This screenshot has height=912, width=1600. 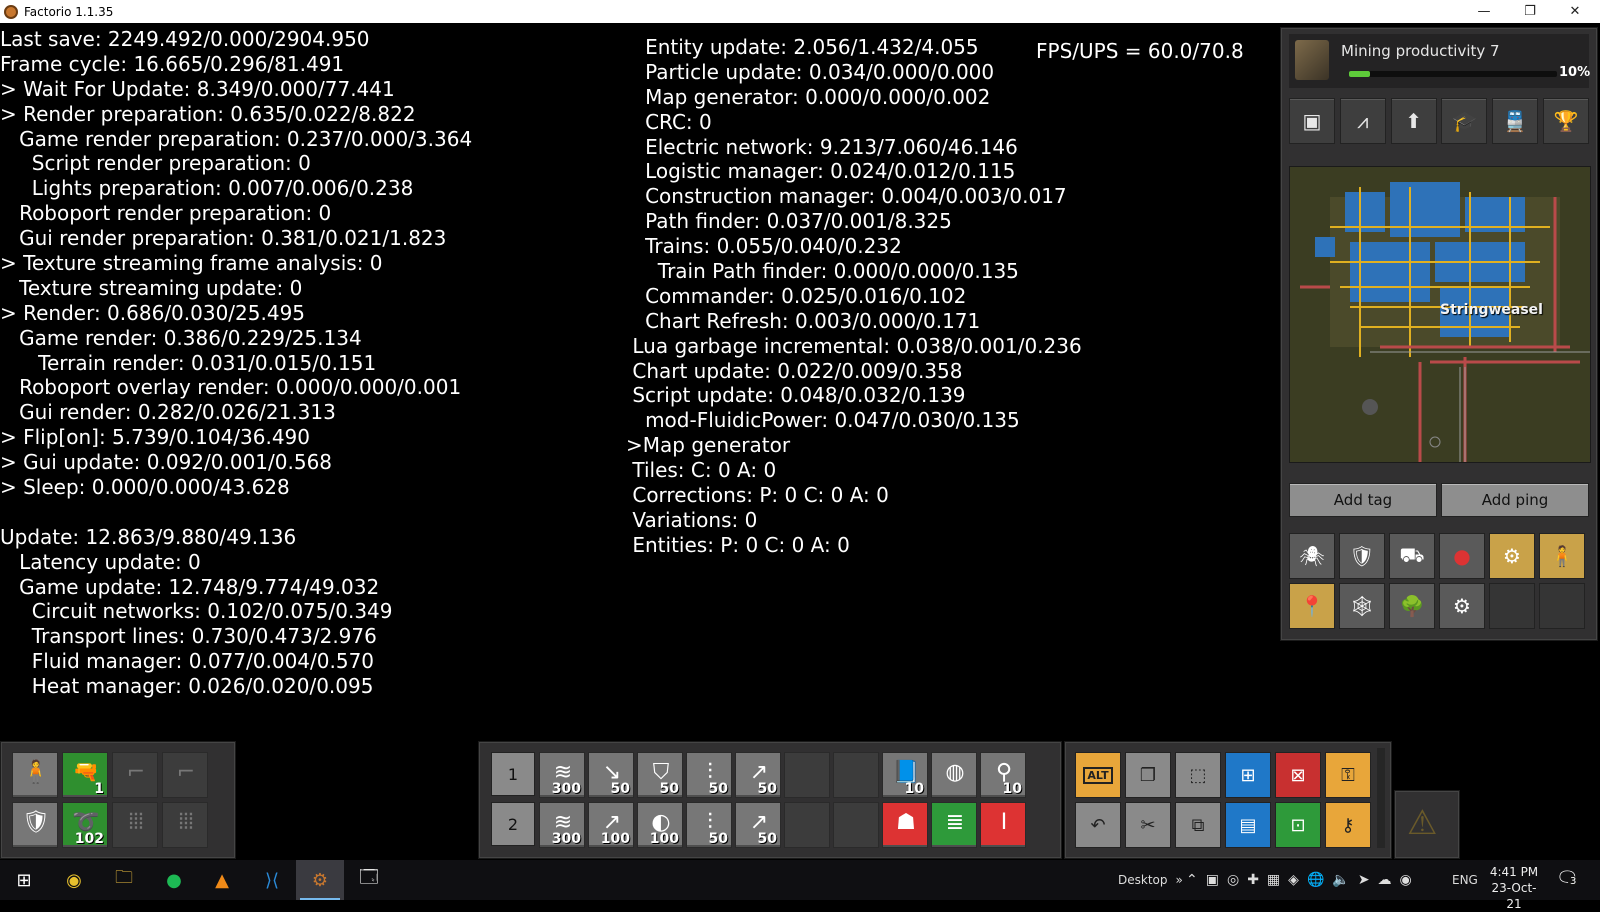 What do you see at coordinates (1484, 11) in the screenshot?
I see `minimize-button: —` at bounding box center [1484, 11].